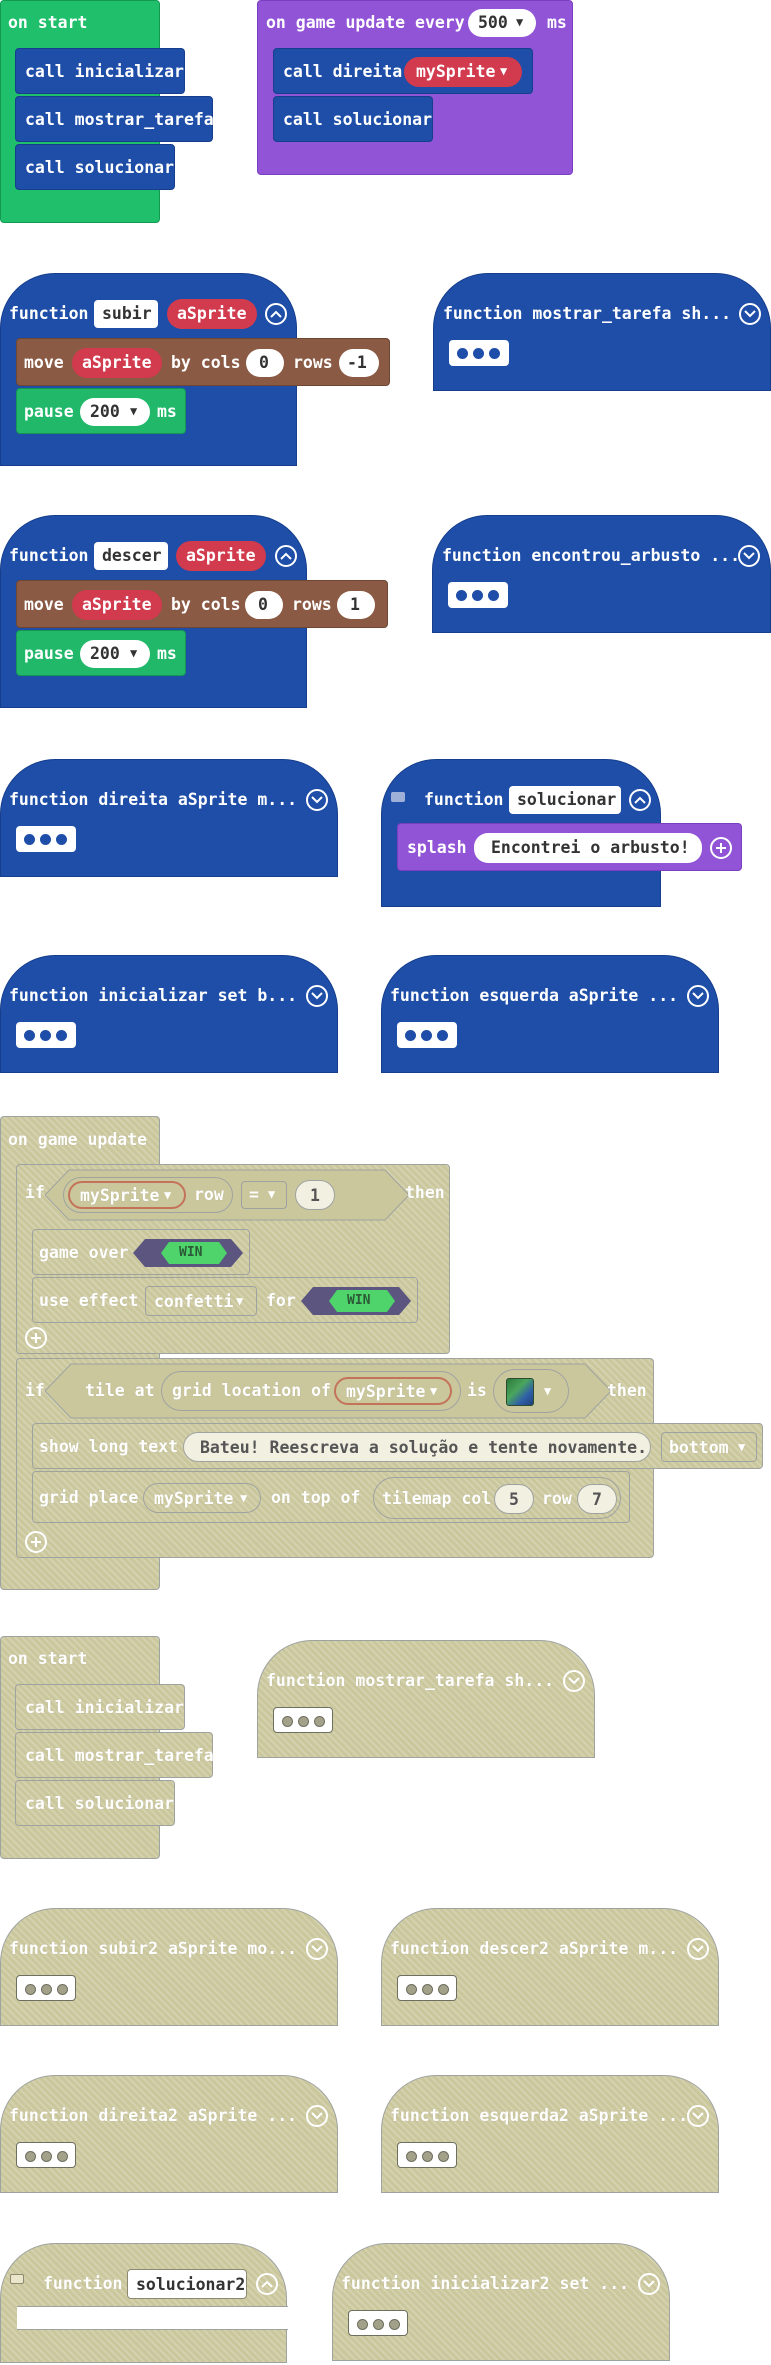 This screenshot has width=771, height=2365. Describe the element at coordinates (126, 314) in the screenshot. I see `function-name-field: subir` at that location.